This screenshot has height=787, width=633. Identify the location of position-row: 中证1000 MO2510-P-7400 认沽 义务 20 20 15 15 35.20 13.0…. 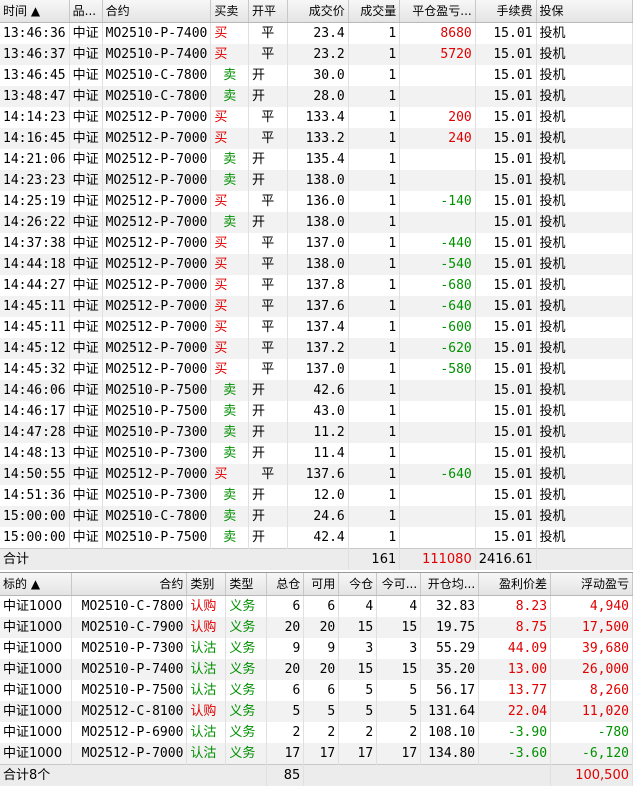
(316, 669).